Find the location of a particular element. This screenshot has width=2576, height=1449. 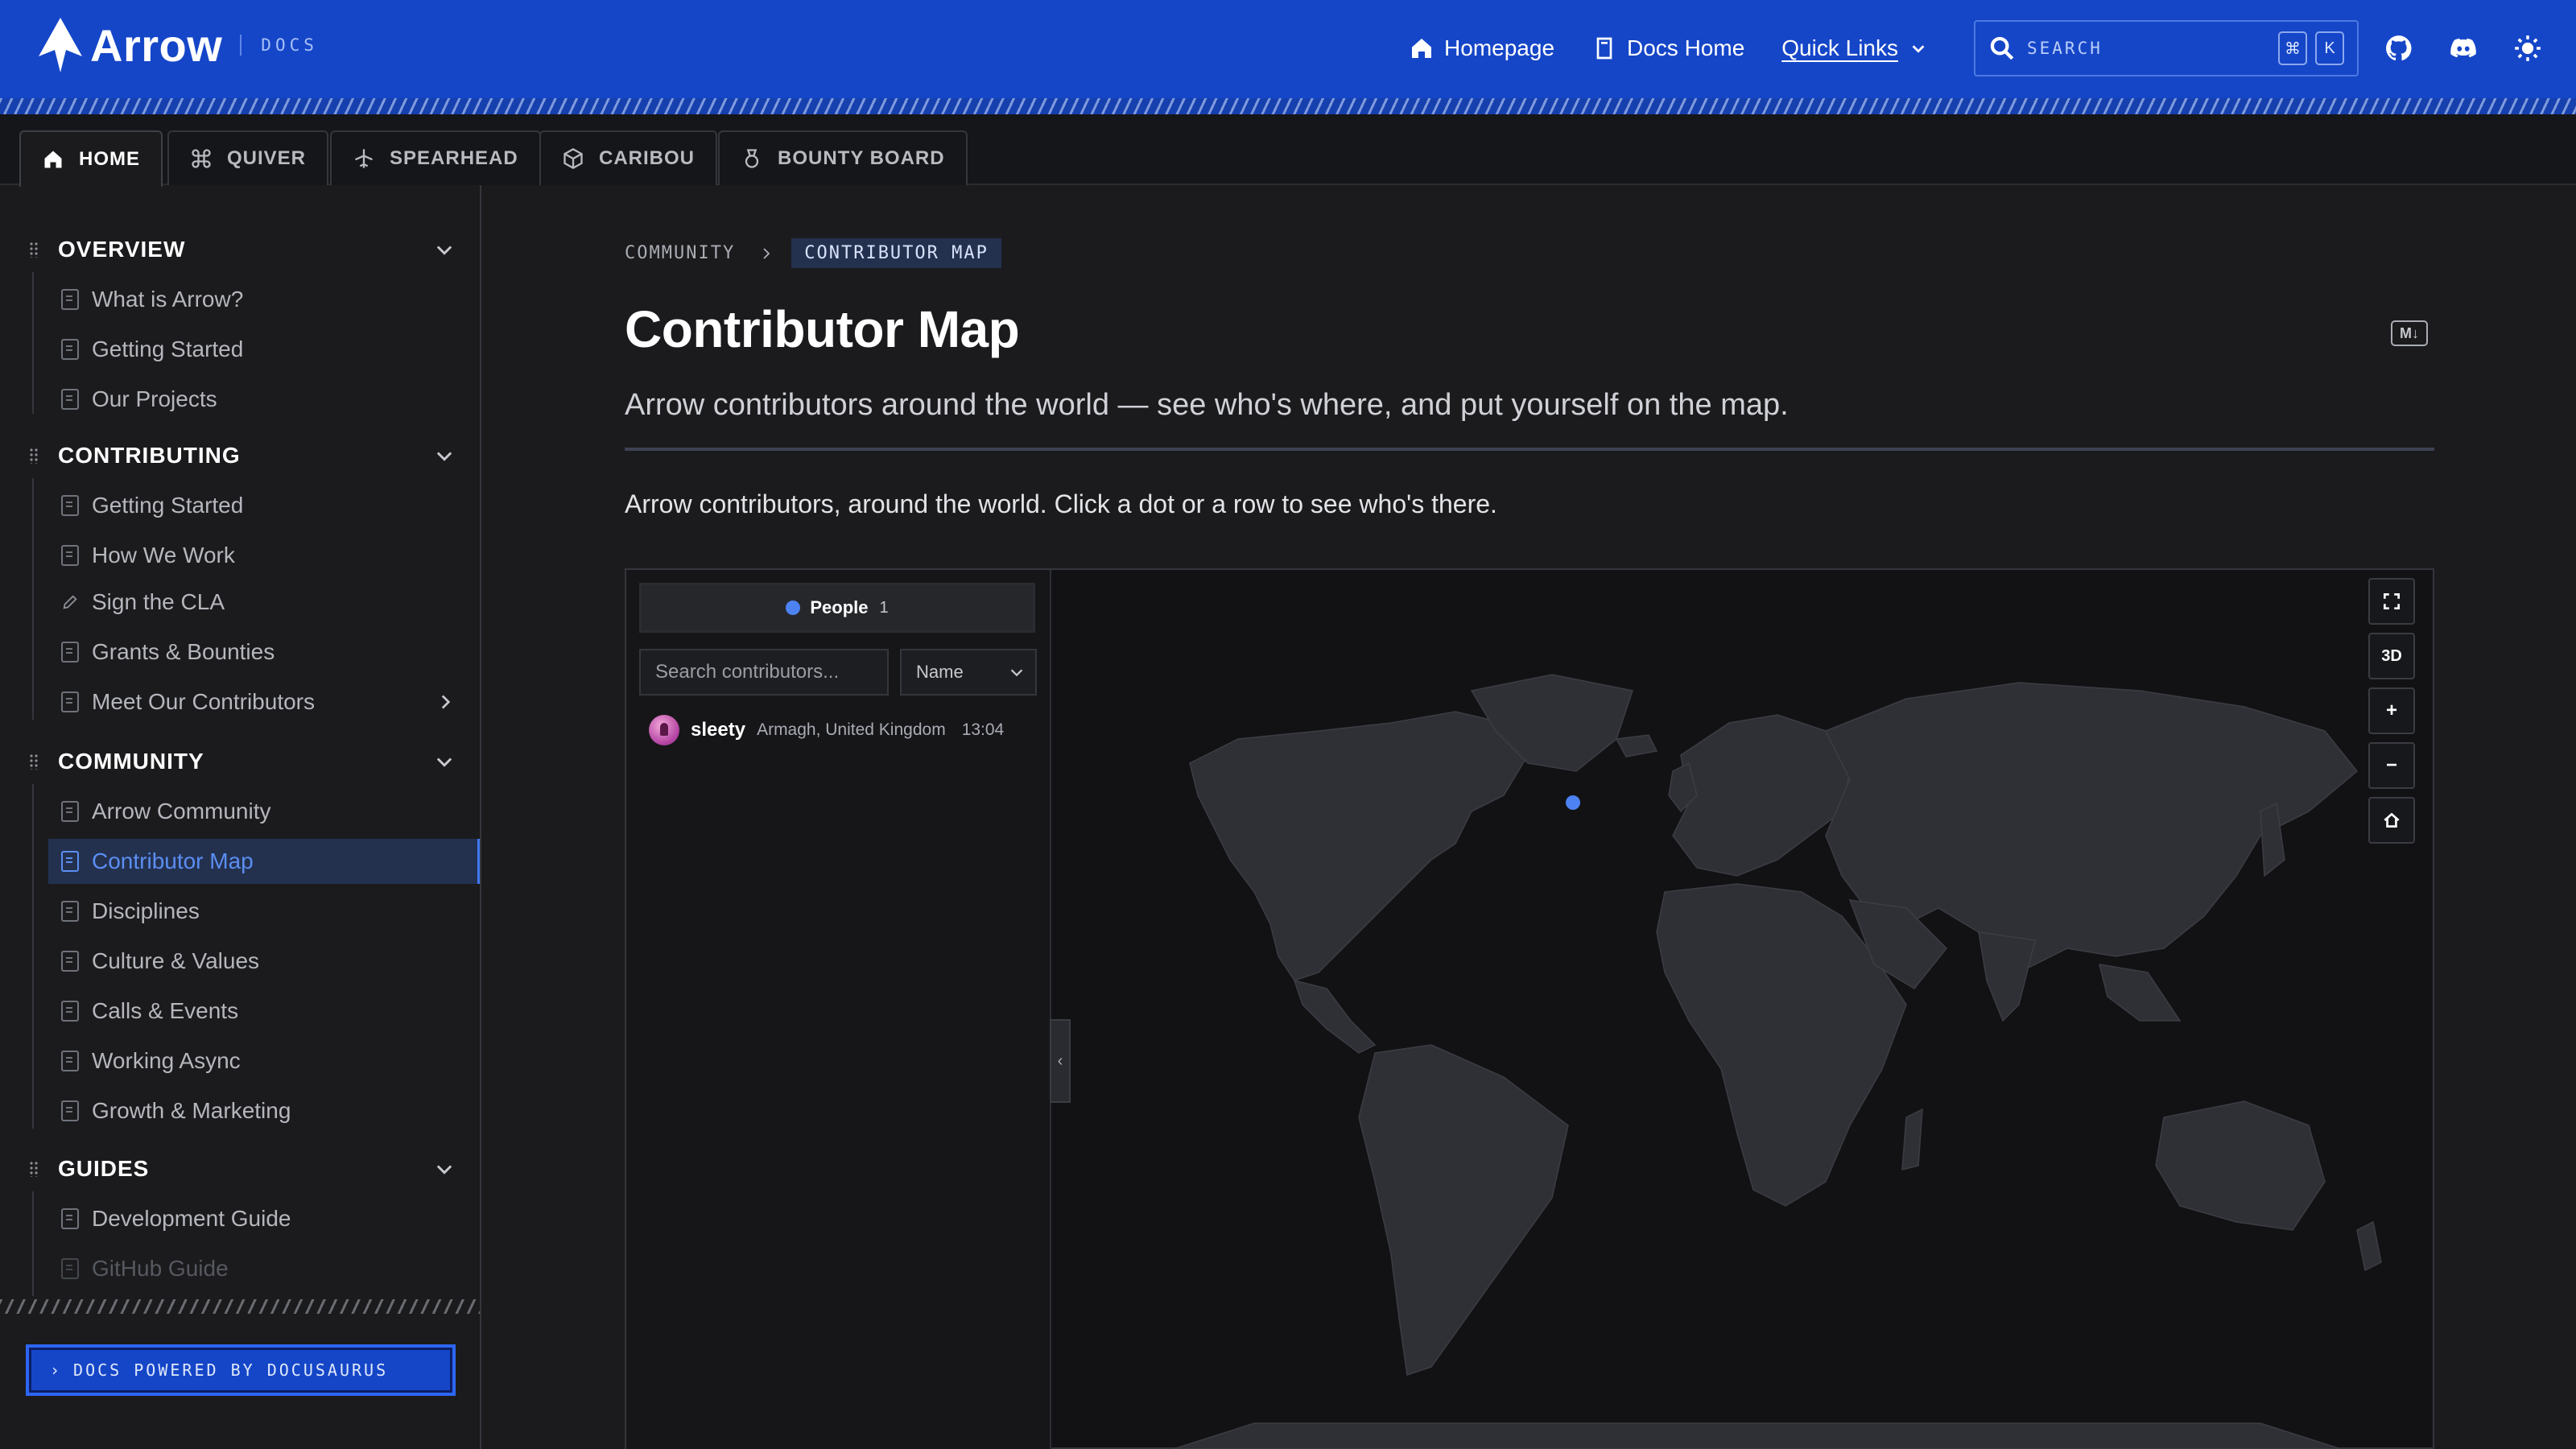

breadcrumb-community: COMMUNITY is located at coordinates (680, 253).